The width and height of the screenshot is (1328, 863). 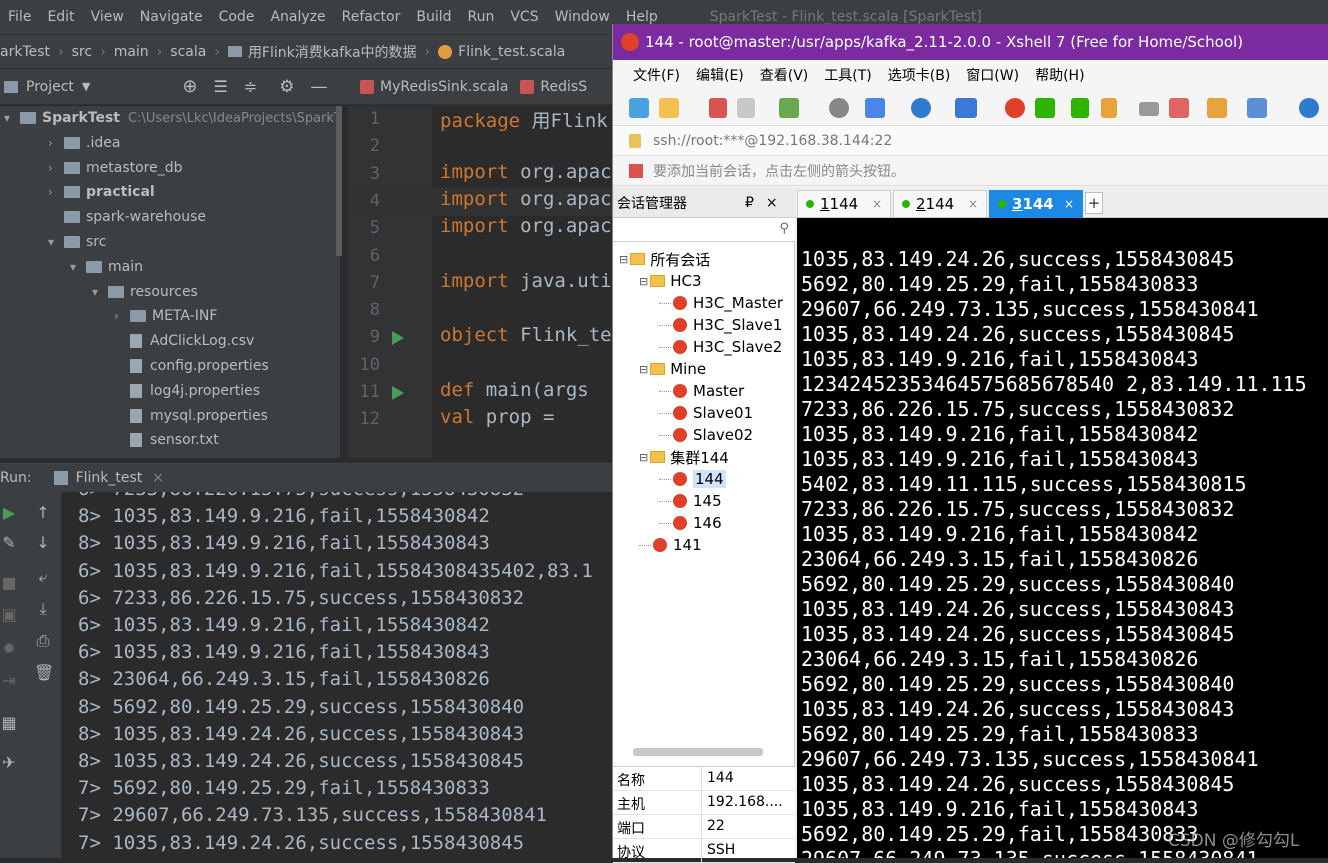 I want to click on highlight-icon, so click(x=1179, y=108).